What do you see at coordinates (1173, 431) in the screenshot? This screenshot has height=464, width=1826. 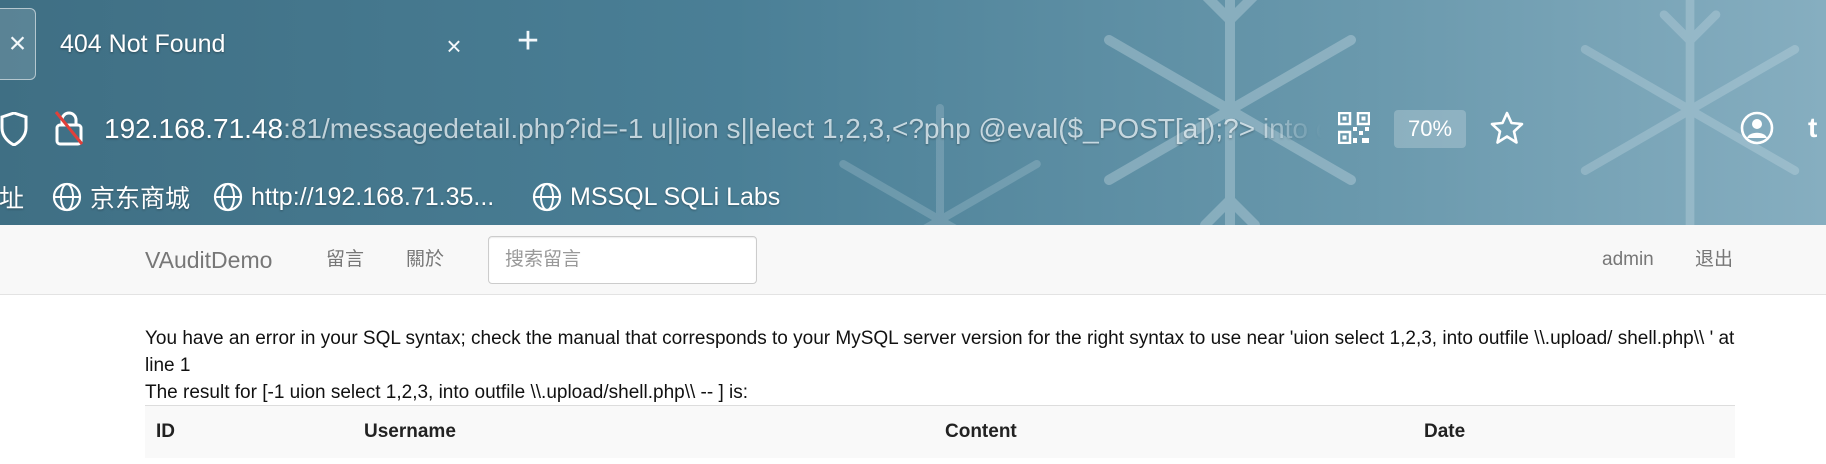 I see `column-header-content: Content` at bounding box center [1173, 431].